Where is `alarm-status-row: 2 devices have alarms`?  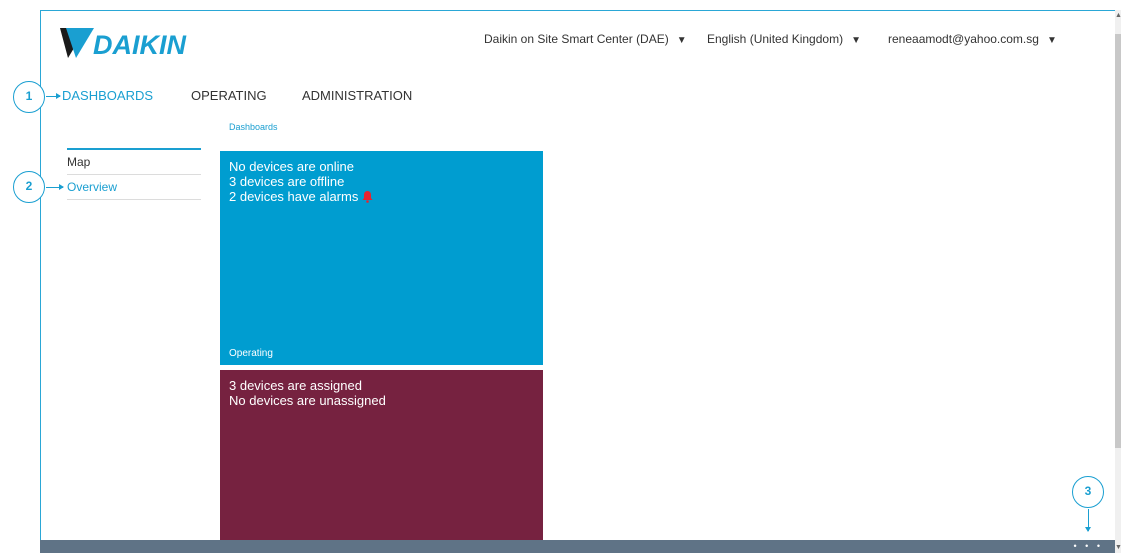 alarm-status-row: 2 devices have alarms is located at coordinates (381, 196).